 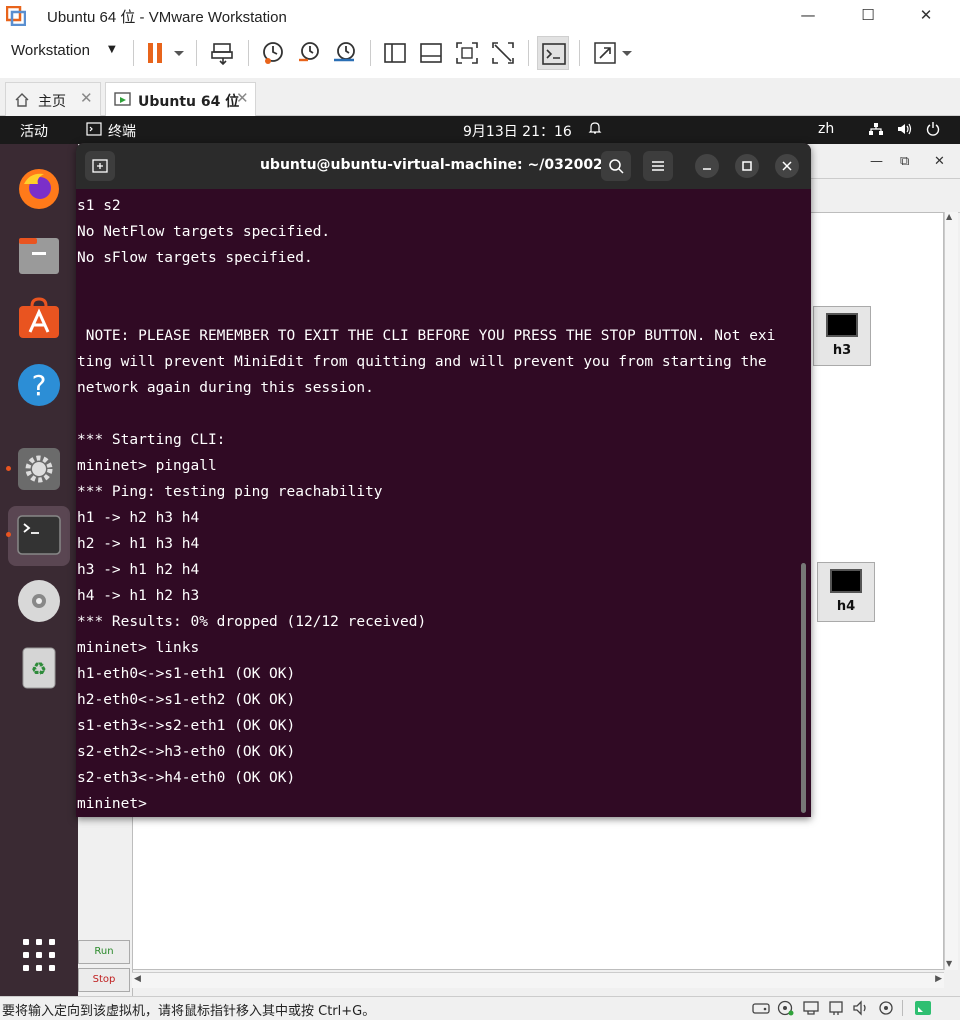 I want to click on terminal-minimize-button, so click(x=707, y=166).